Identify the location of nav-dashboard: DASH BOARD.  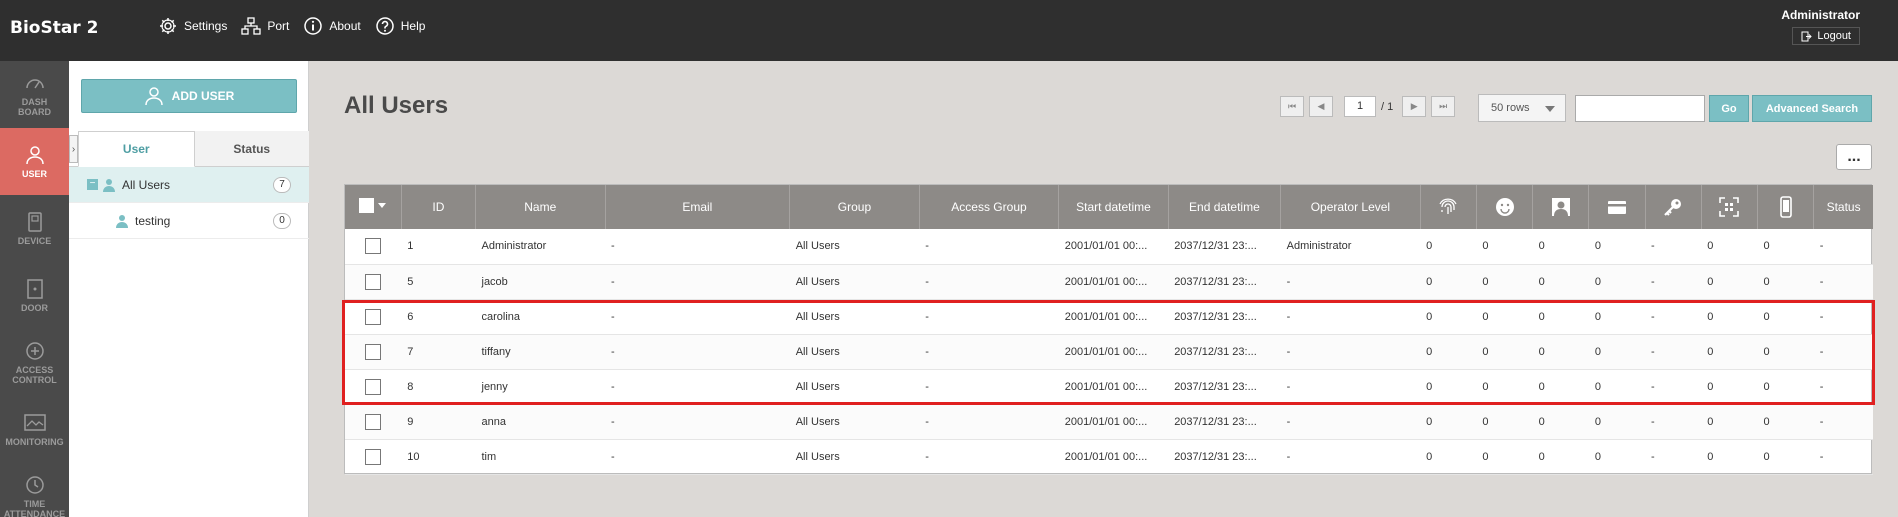
(34, 94).